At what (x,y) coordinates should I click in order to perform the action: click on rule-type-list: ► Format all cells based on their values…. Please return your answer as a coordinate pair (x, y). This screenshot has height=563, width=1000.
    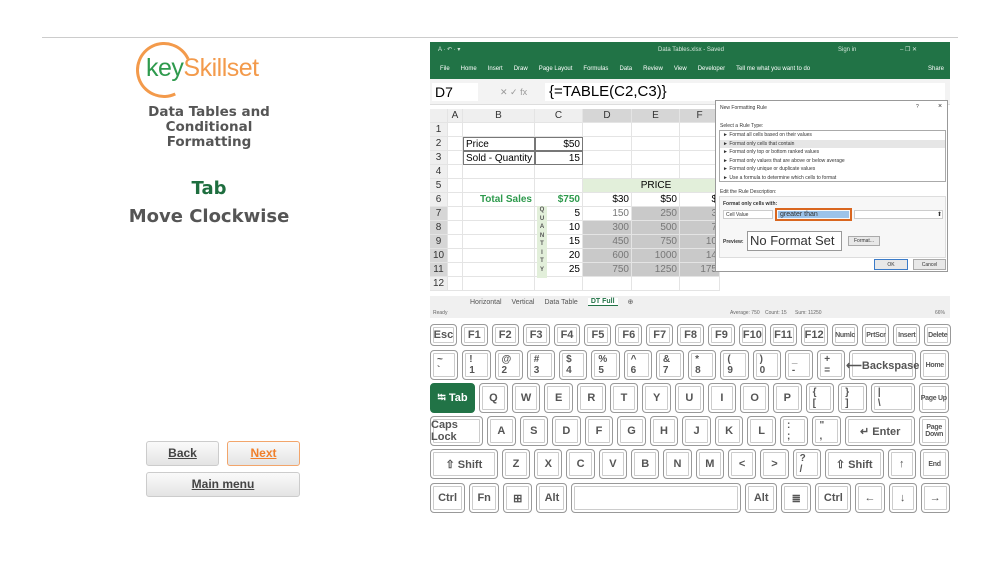
    Looking at the image, I should click on (832, 156).